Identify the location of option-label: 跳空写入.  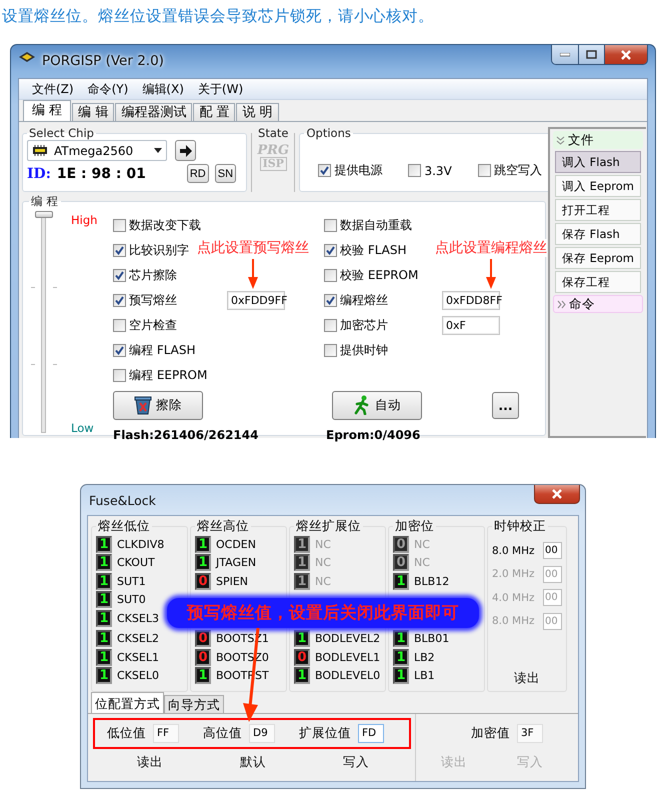
(518, 170).